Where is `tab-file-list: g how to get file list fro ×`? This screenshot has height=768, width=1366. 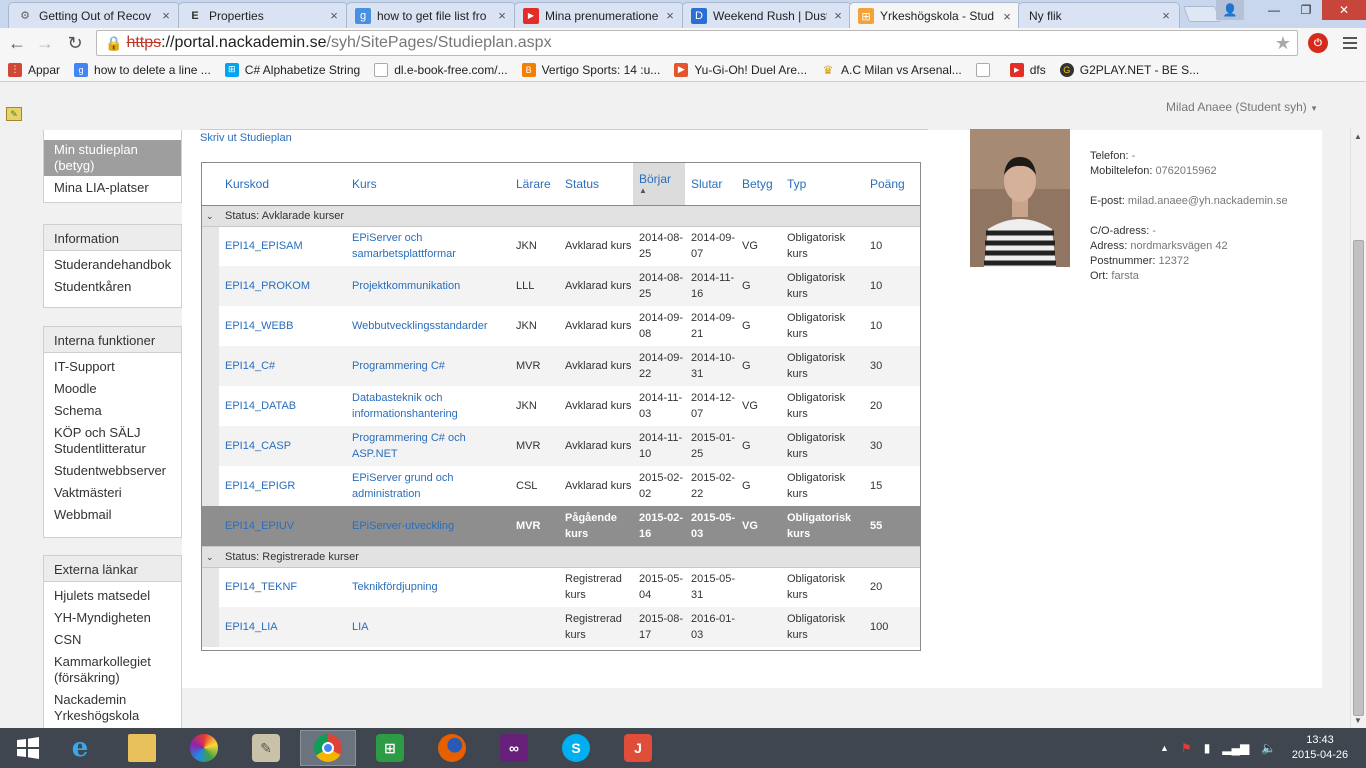
tab-file-list: g how to get file list fro × is located at coordinates (431, 15).